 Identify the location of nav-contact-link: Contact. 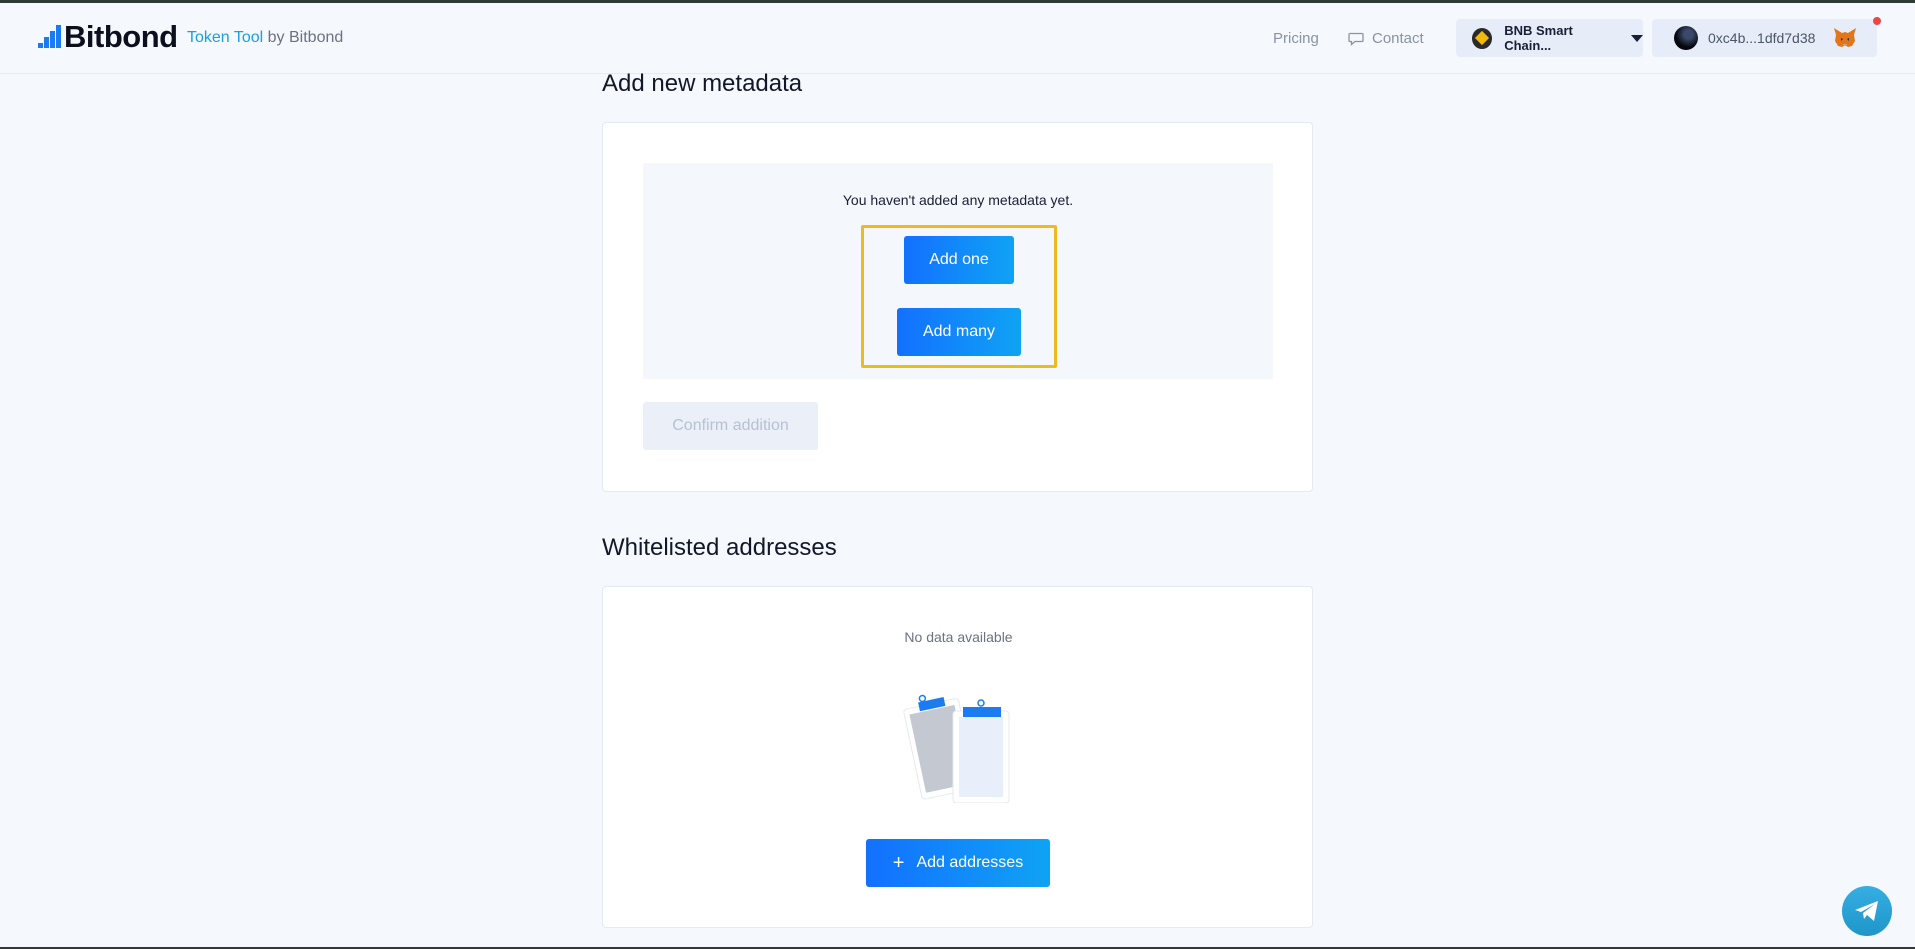
(1386, 38).